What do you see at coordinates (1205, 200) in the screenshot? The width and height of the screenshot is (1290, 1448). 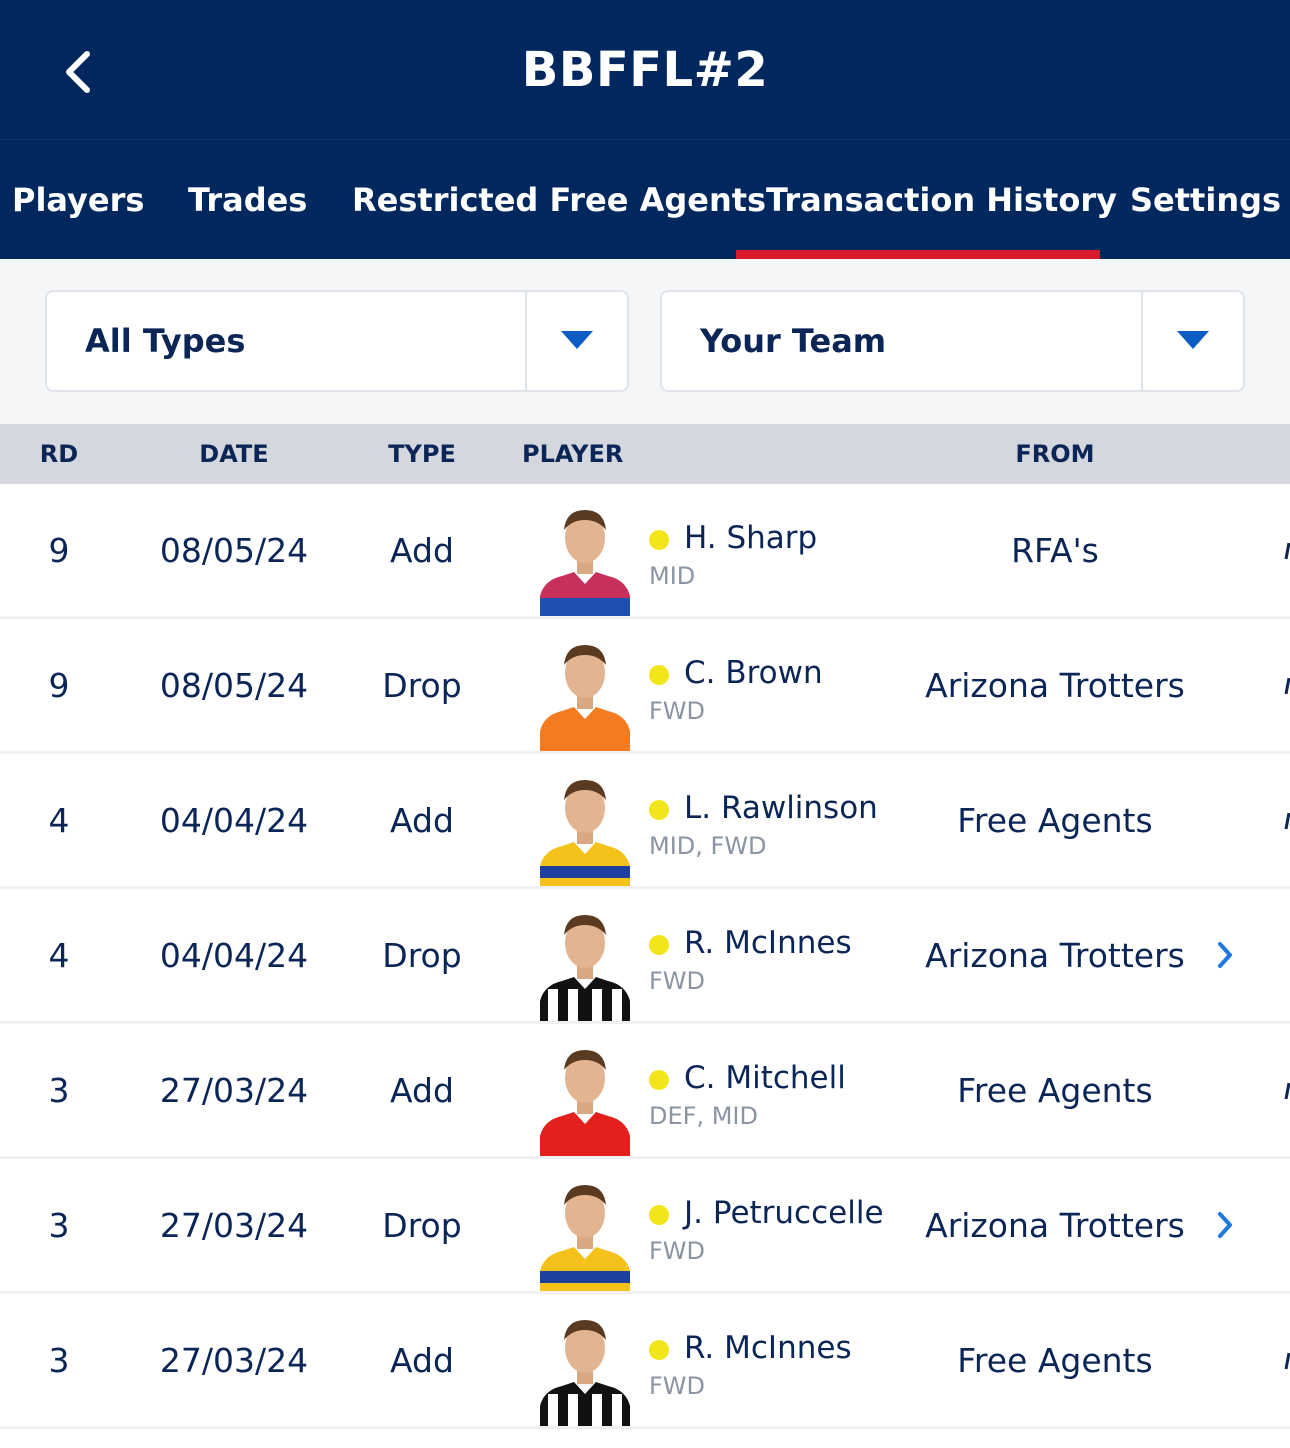 I see `tab-settings: Settings` at bounding box center [1205, 200].